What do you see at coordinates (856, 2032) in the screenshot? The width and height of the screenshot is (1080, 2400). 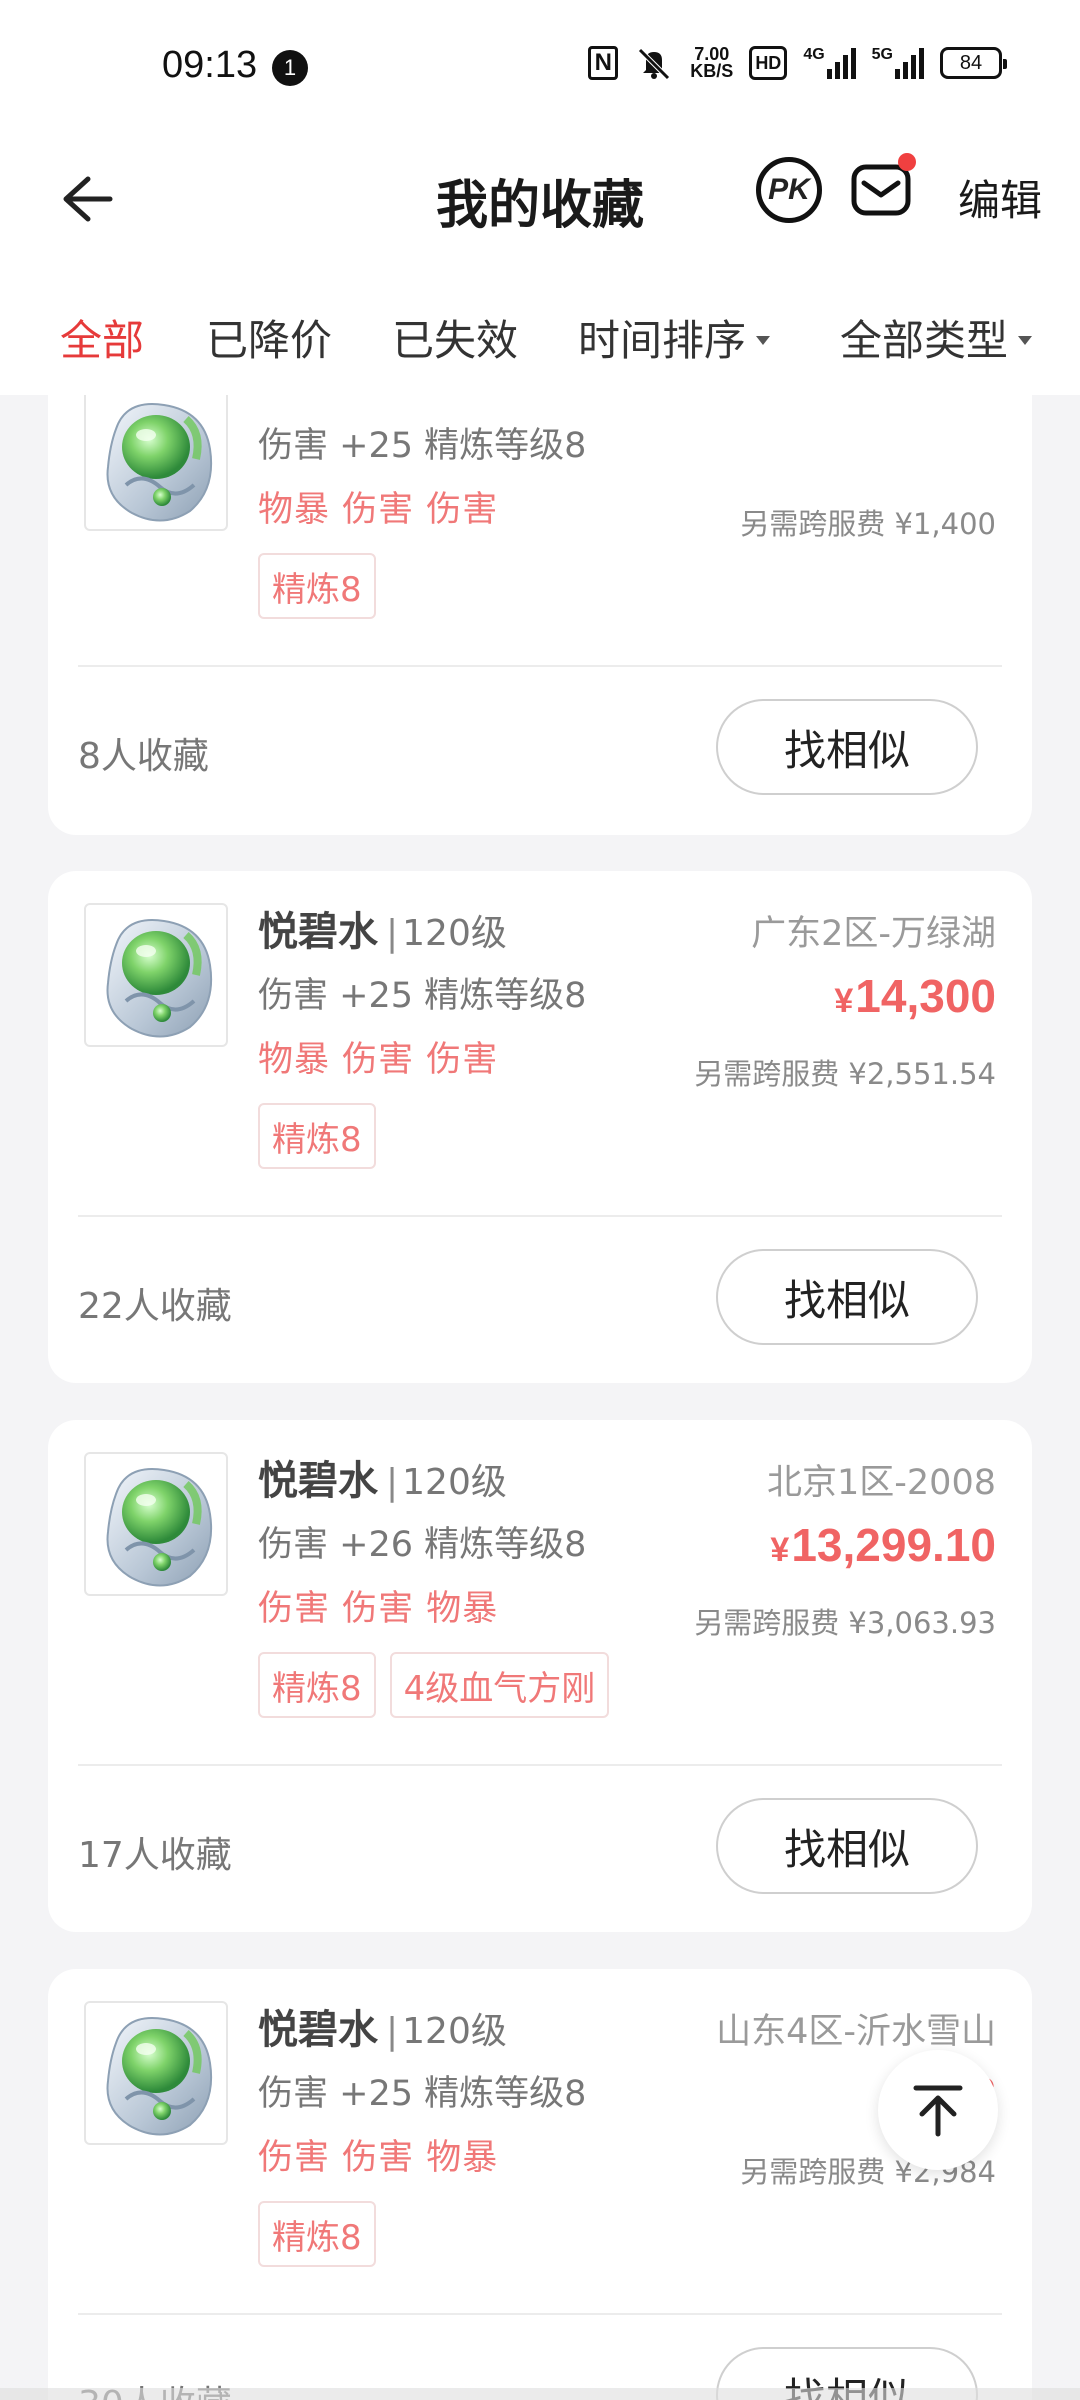 I see `server-name: 山东4区-沂水雪山` at bounding box center [856, 2032].